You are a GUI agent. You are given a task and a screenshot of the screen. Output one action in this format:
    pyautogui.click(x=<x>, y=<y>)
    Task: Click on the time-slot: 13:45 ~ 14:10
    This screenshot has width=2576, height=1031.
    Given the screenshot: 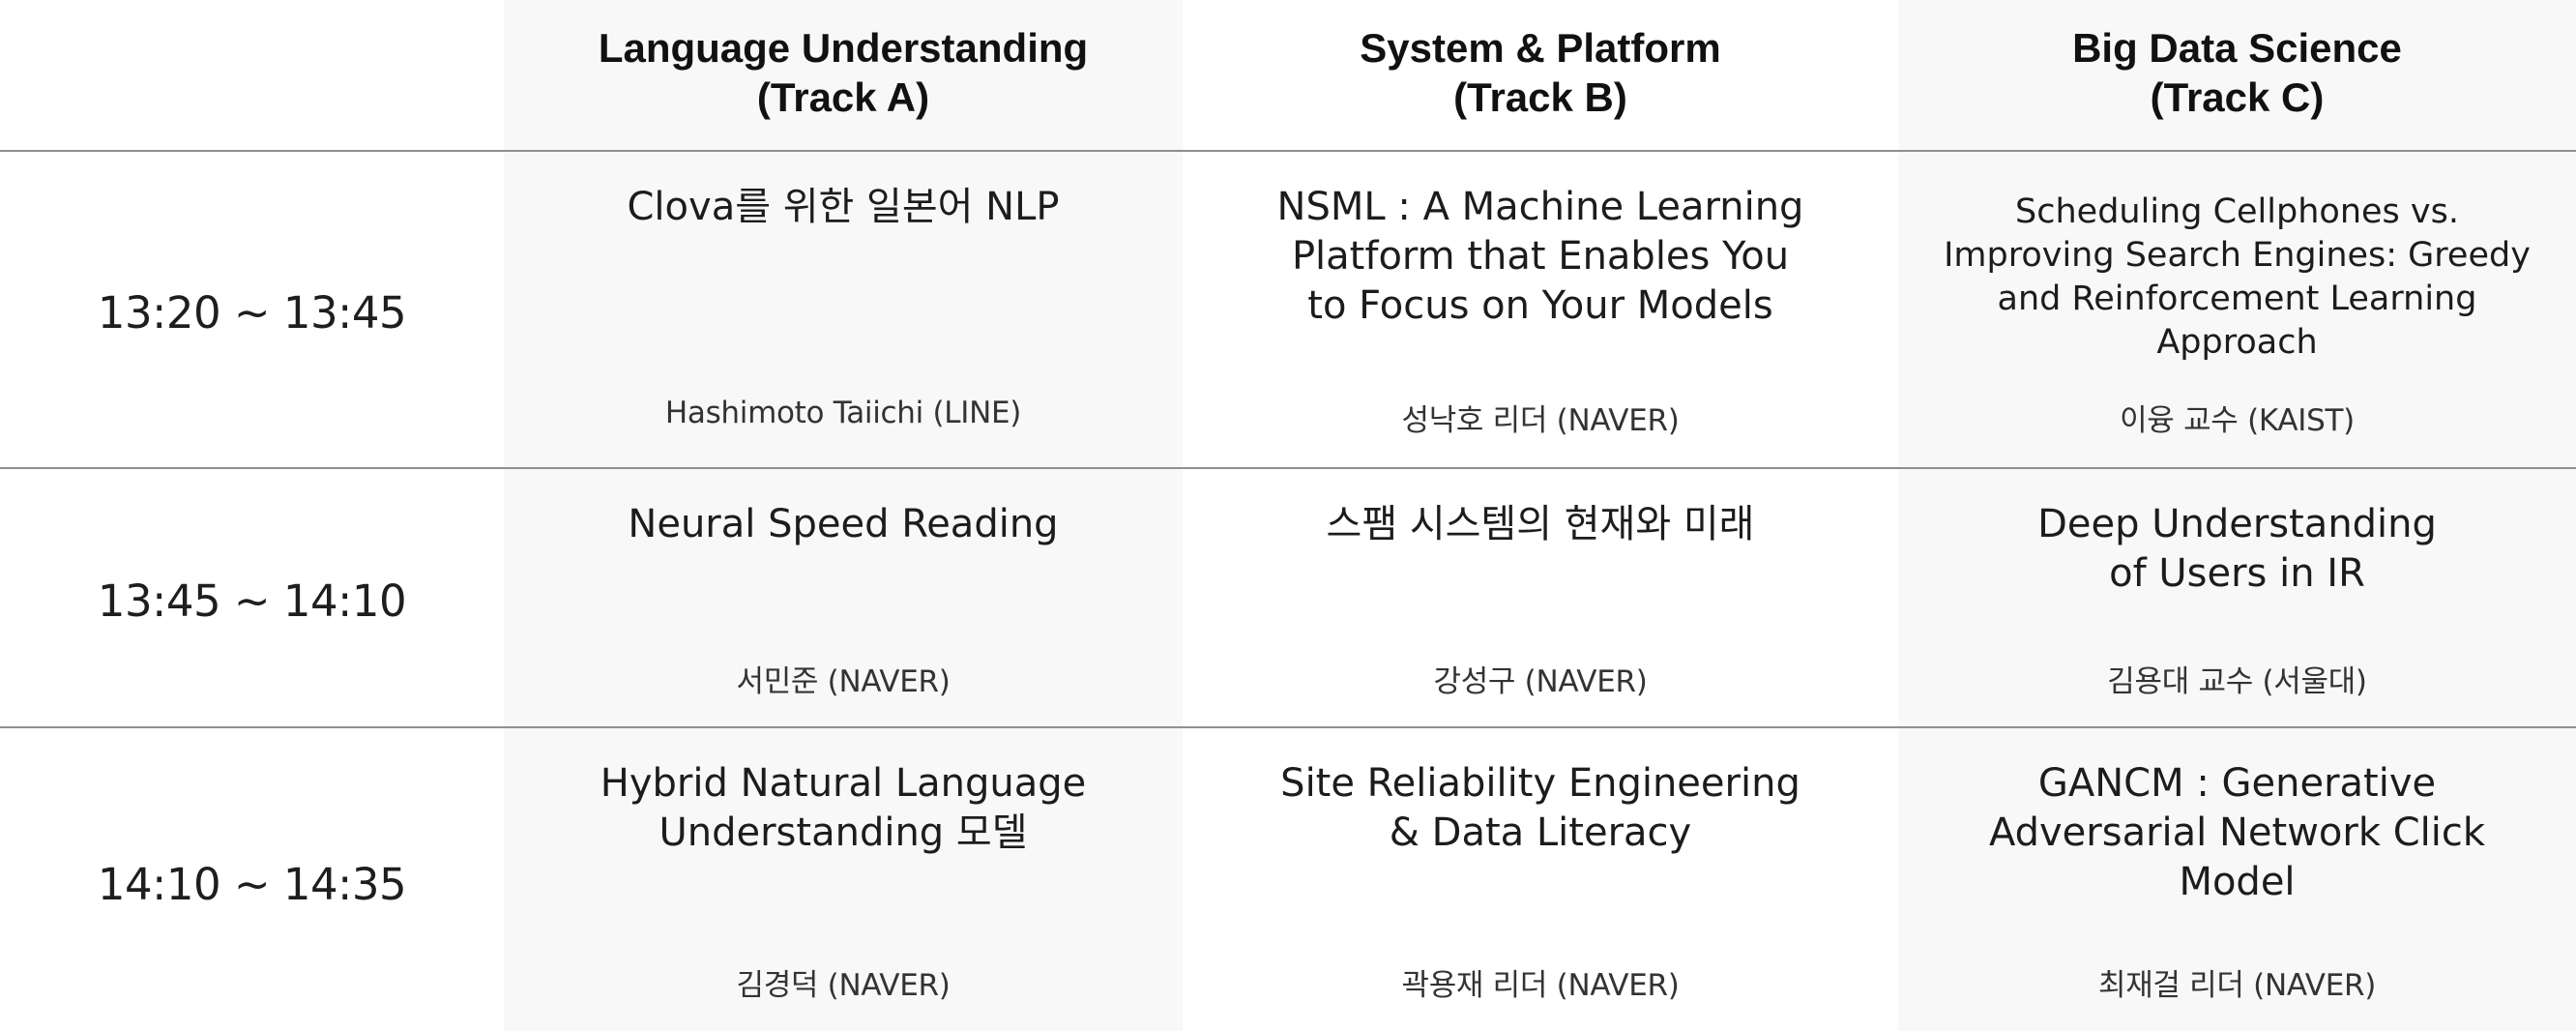 What is the action you would take?
    pyautogui.click(x=252, y=601)
    